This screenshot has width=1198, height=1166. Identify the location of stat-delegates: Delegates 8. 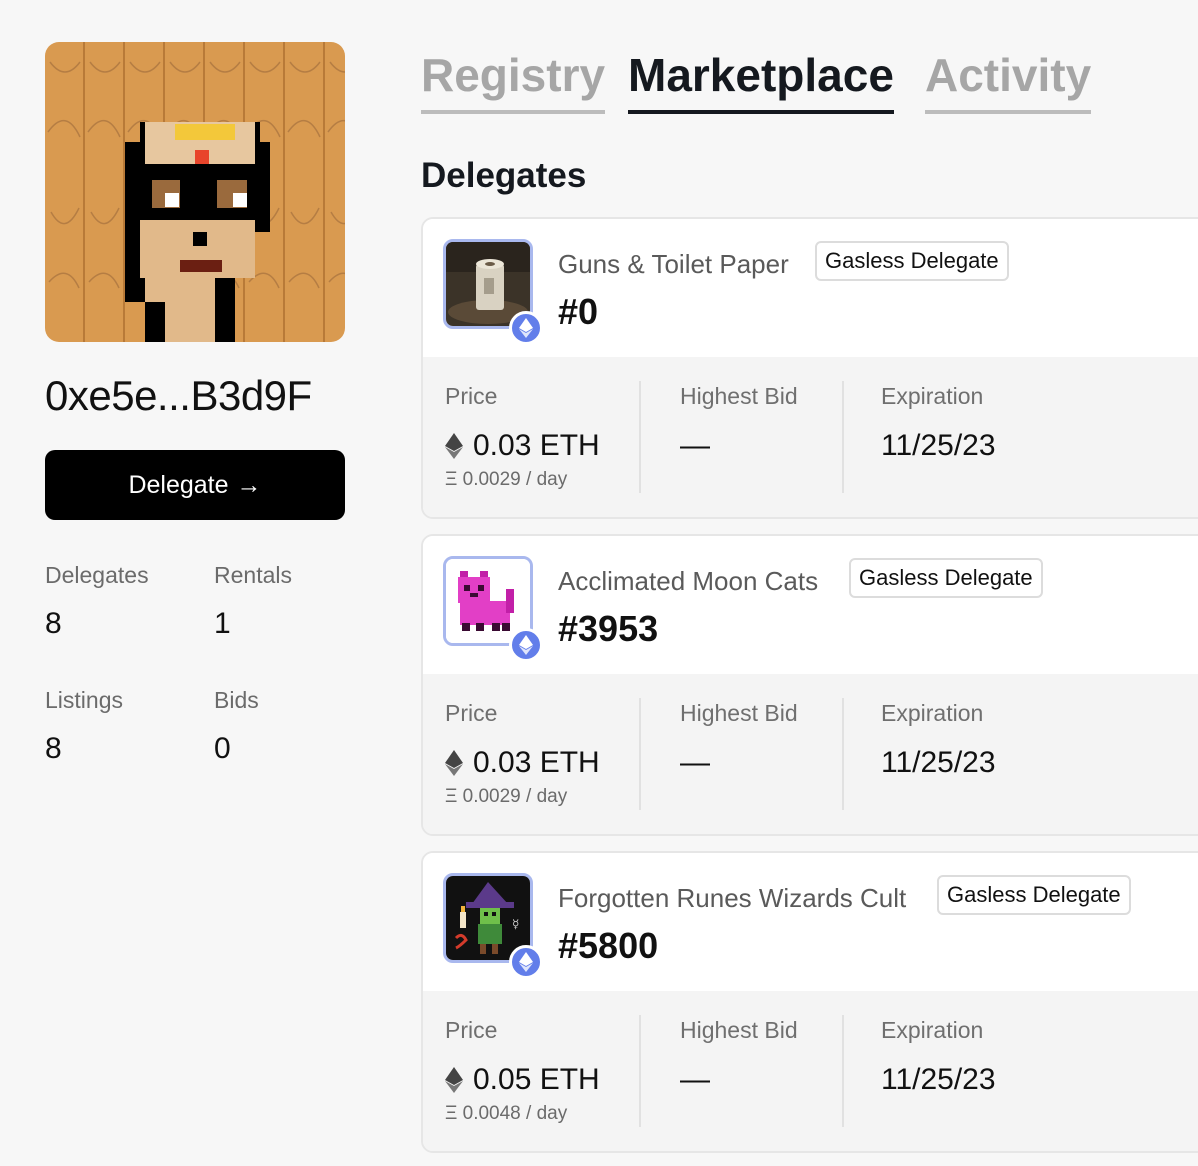
(97, 601).